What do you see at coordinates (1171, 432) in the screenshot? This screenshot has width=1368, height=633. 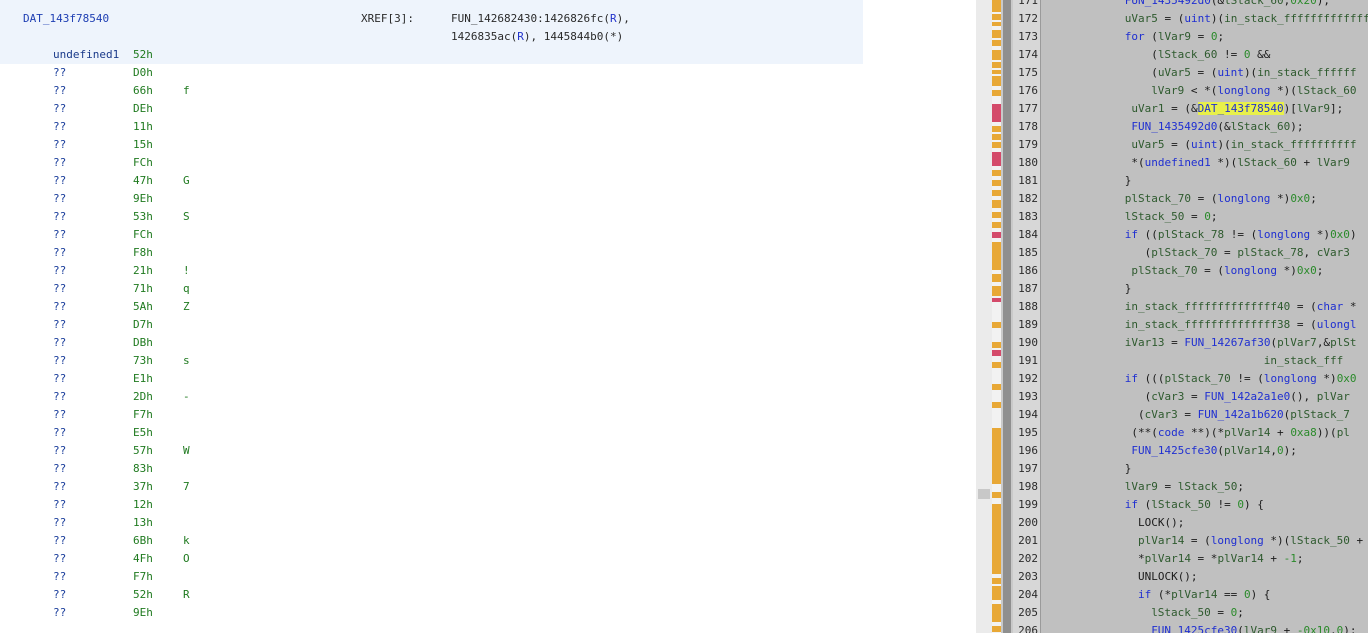 I see `type-token: code` at bounding box center [1171, 432].